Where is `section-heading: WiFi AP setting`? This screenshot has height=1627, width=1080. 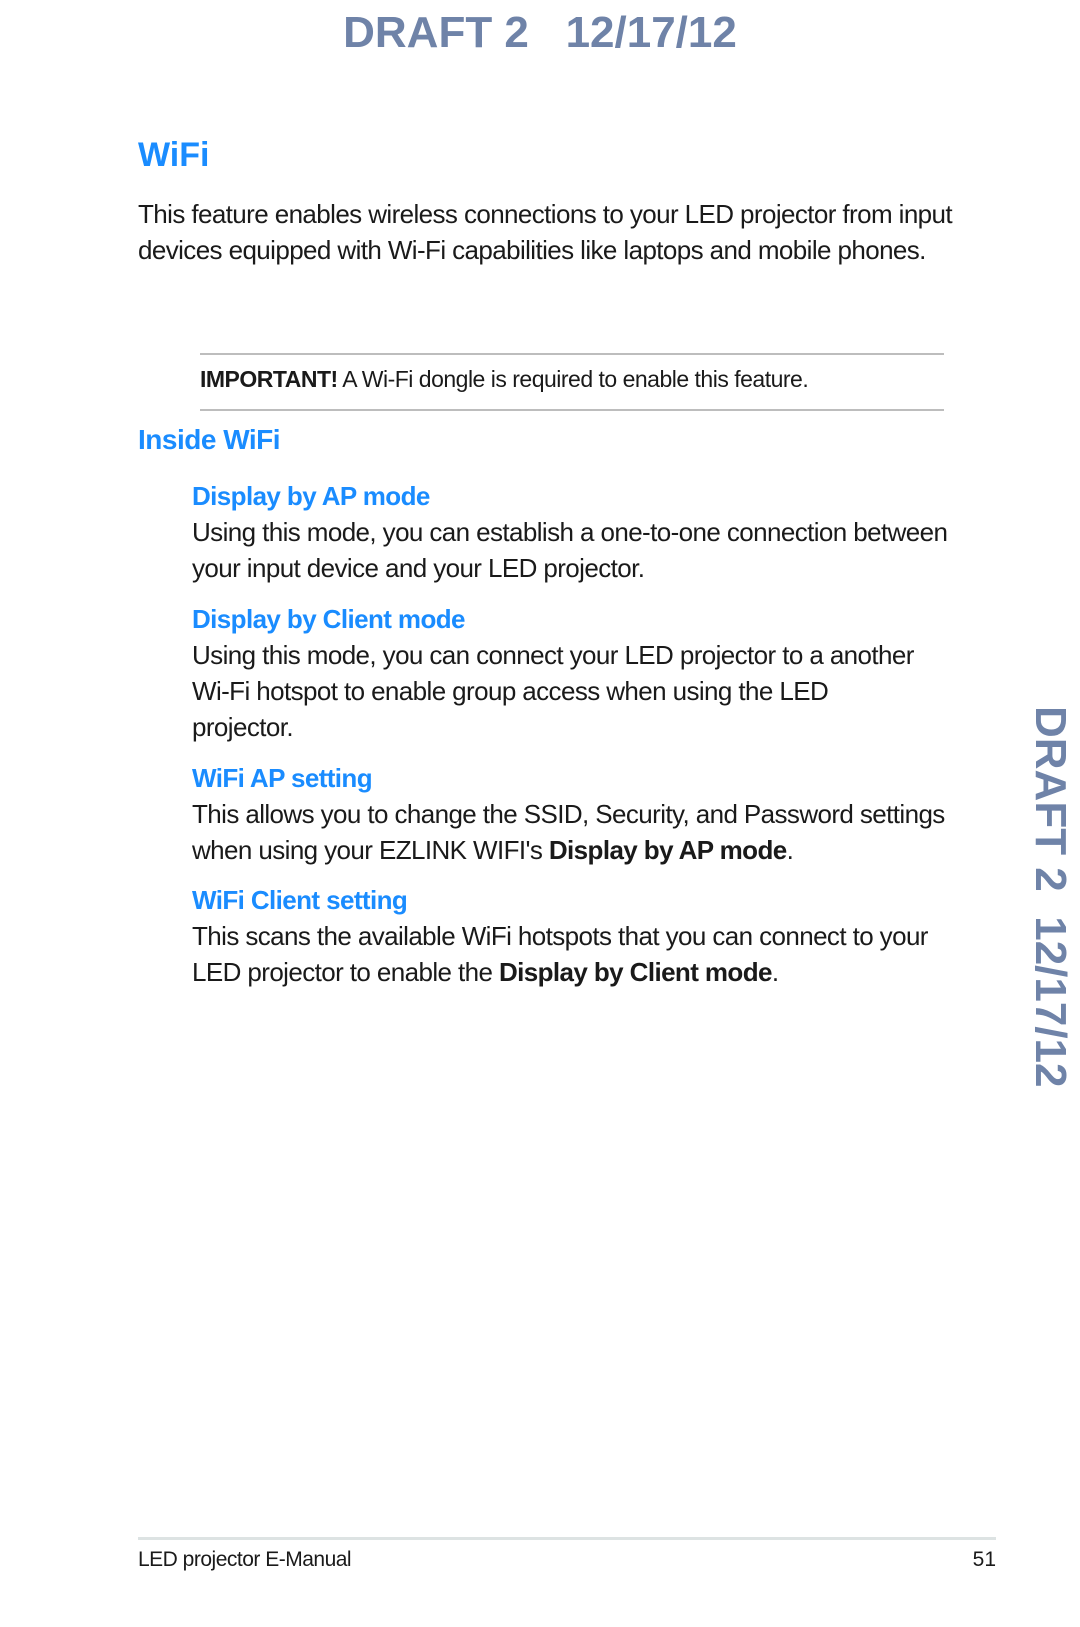 section-heading: WiFi AP setting is located at coordinates (282, 778).